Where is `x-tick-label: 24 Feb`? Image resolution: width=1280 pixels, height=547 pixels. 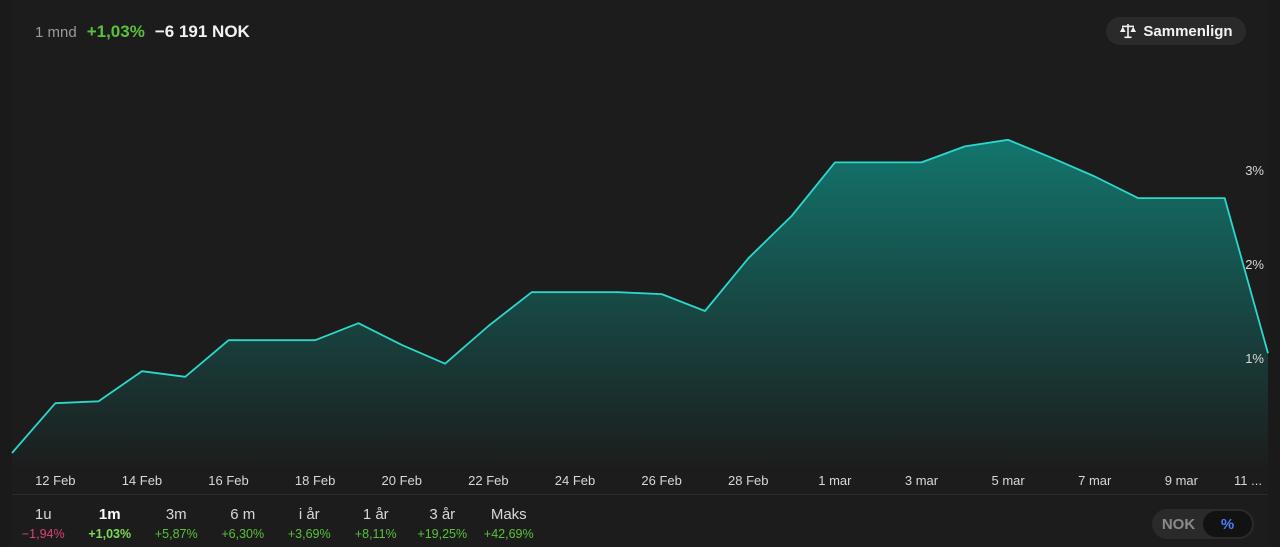 x-tick-label: 24 Feb is located at coordinates (575, 480).